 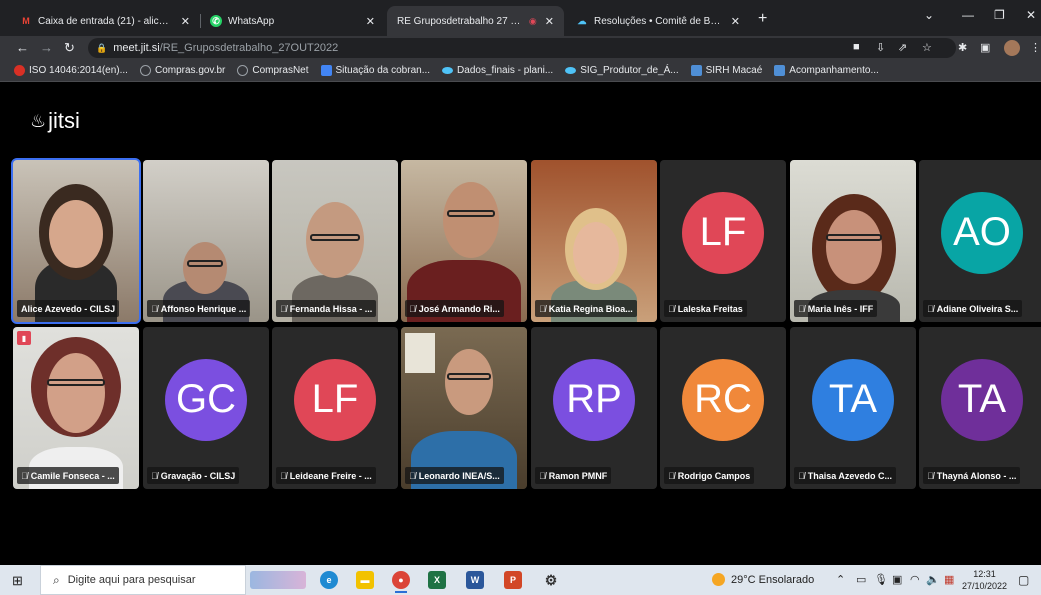 I want to click on system-clock: 12:31 27/10/2022, so click(x=984, y=580).